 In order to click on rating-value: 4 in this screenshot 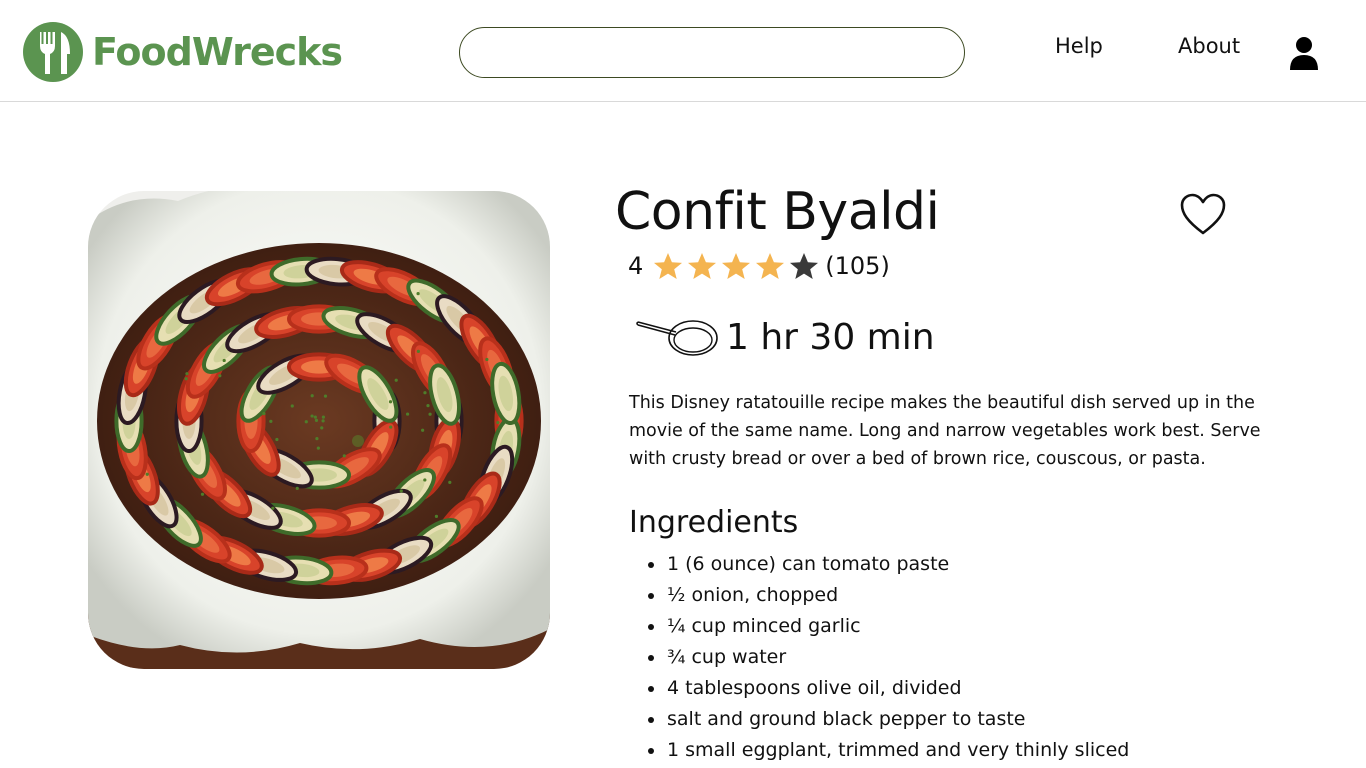, I will do `click(635, 266)`.